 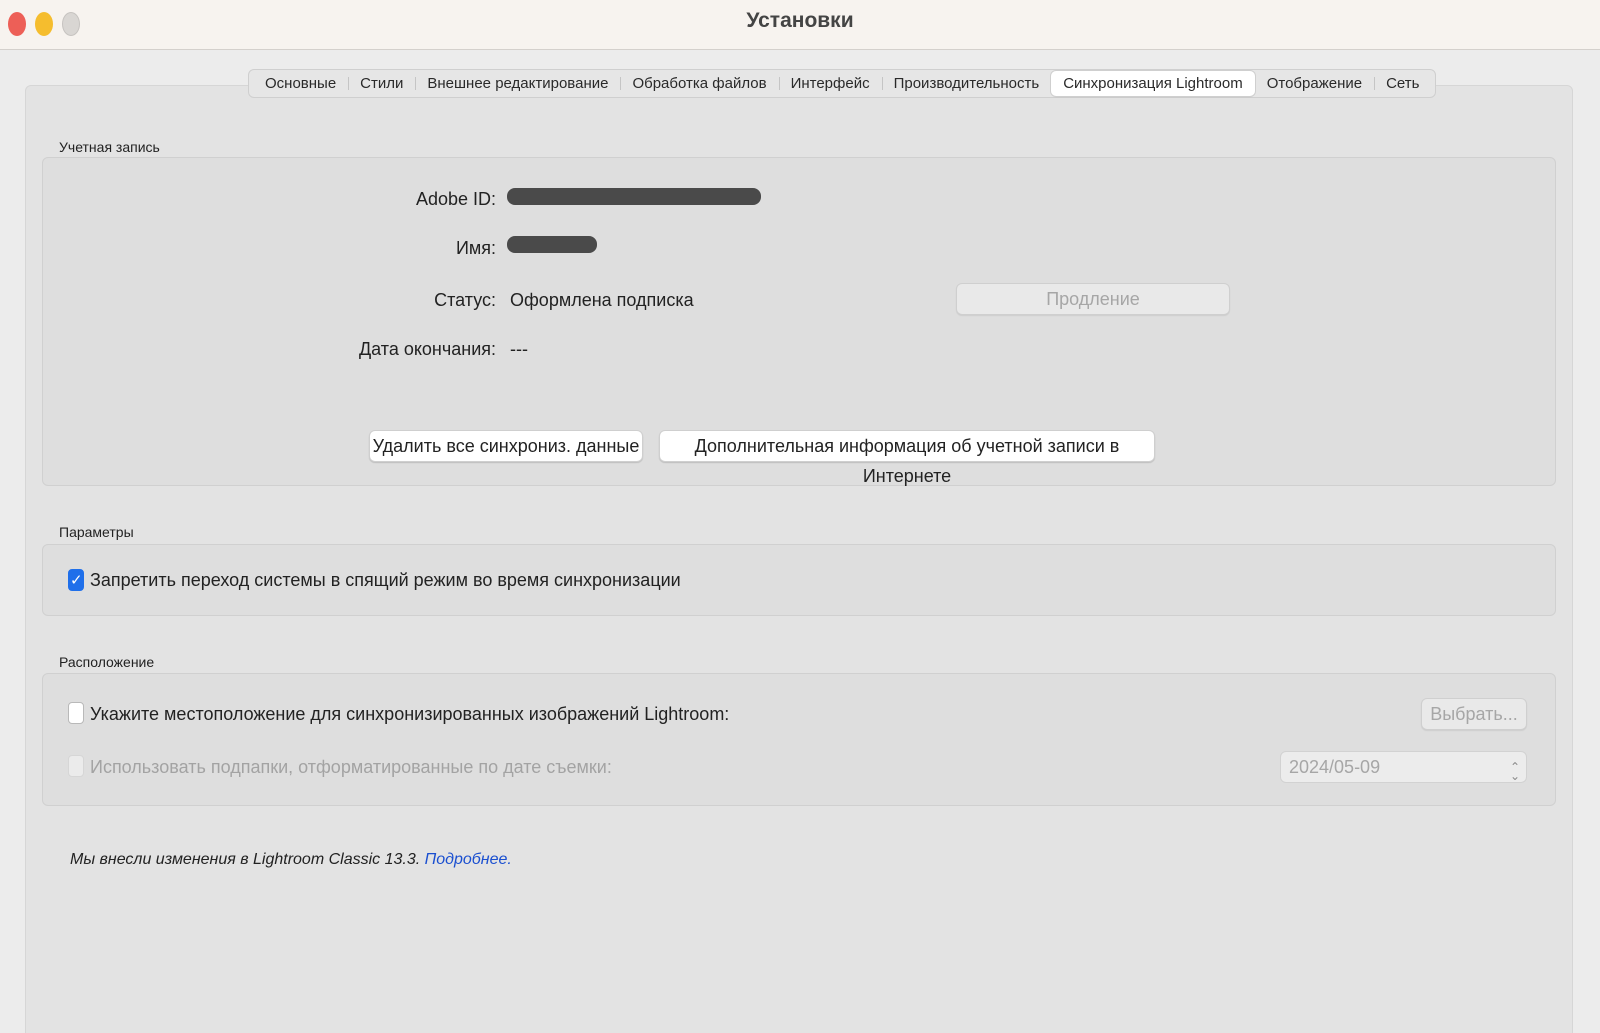 I want to click on params-group-label: Параметры, so click(x=96, y=532).